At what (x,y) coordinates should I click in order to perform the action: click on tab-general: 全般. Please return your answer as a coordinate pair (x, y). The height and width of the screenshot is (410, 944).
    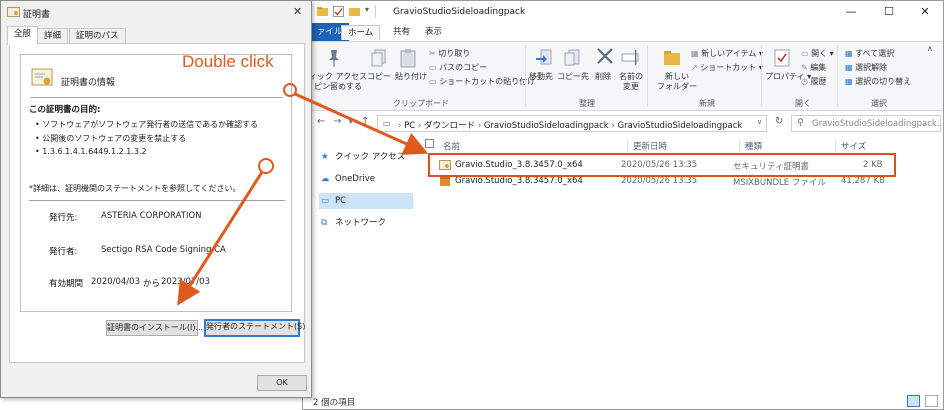
    Looking at the image, I should click on (23, 35).